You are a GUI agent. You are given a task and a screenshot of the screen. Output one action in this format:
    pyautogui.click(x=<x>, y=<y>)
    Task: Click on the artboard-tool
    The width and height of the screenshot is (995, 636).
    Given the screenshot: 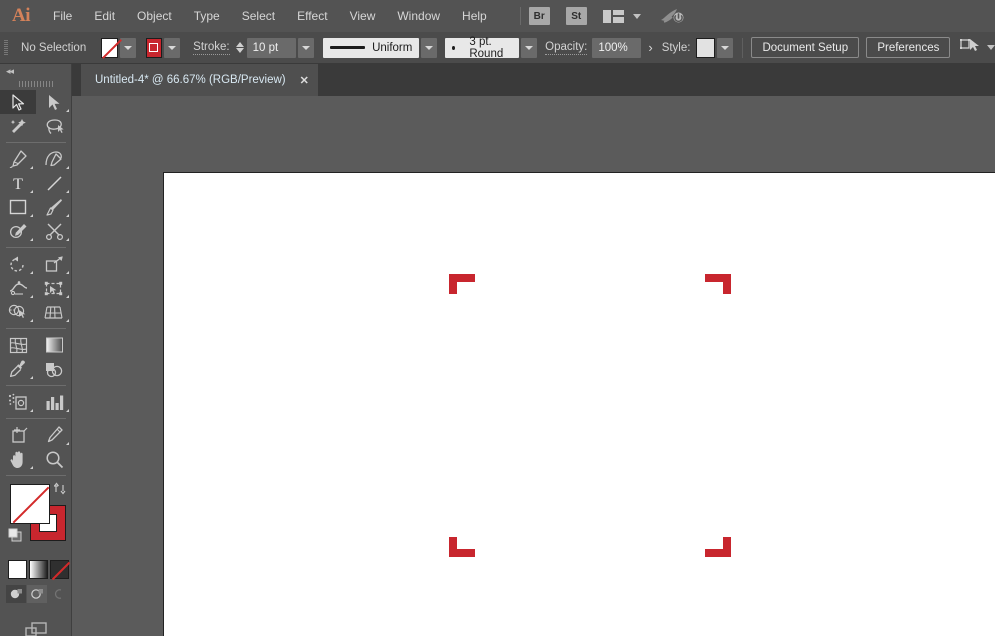 What is the action you would take?
    pyautogui.click(x=18, y=435)
    